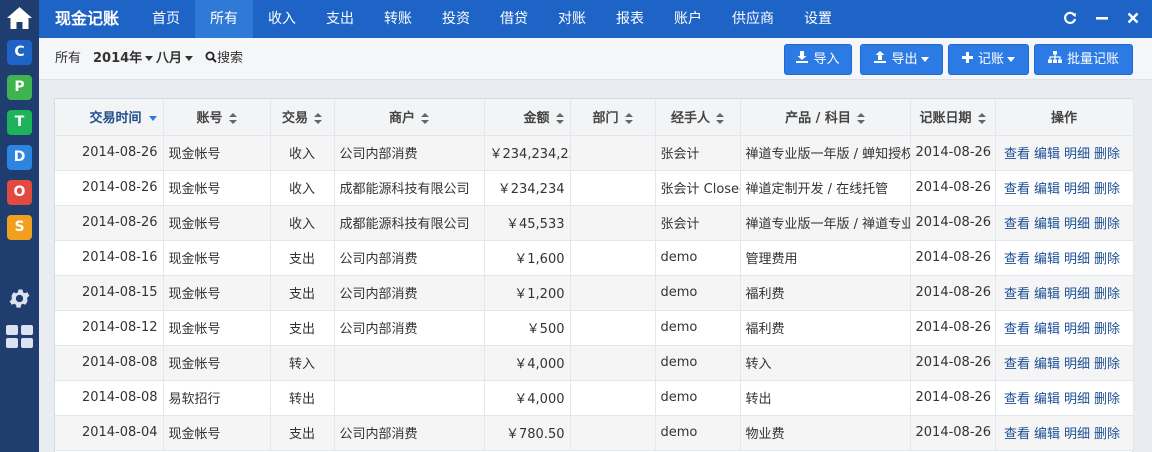 The image size is (1152, 452). What do you see at coordinates (398, 19) in the screenshot?
I see `nav-item-4: 转账` at bounding box center [398, 19].